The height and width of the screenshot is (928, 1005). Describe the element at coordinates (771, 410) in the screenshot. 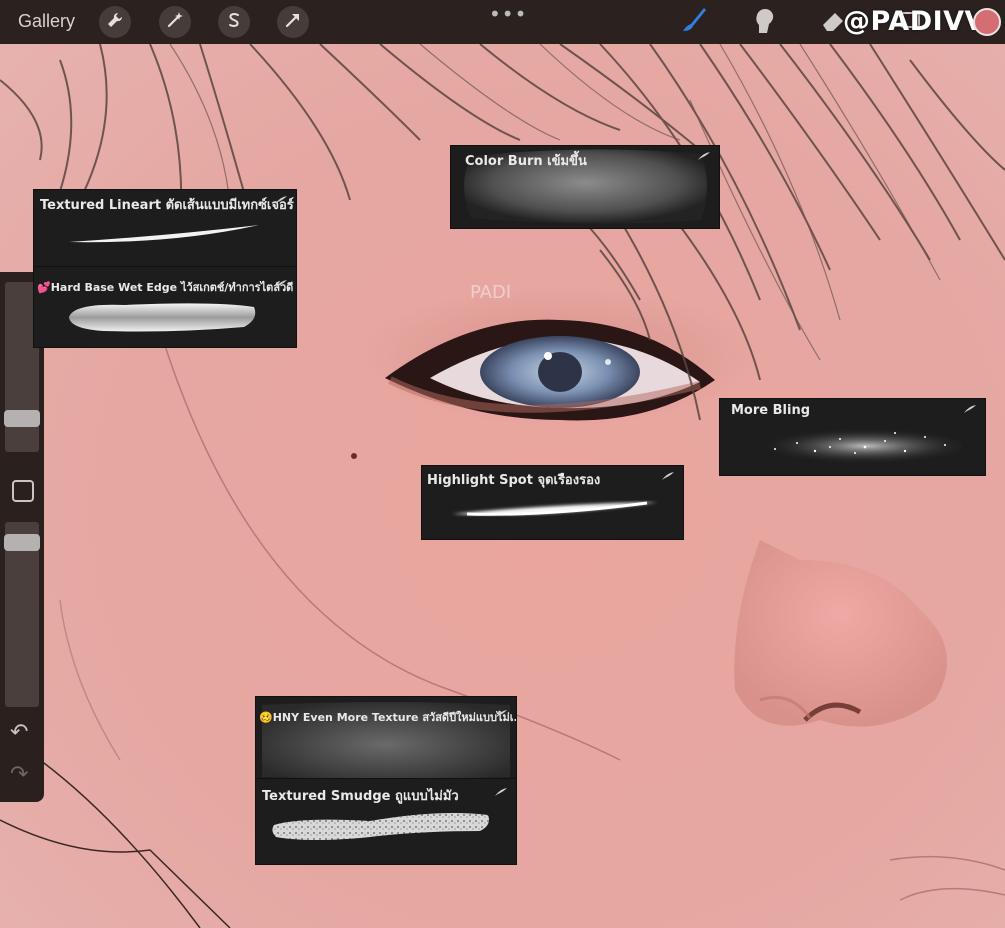

I see `brush-name: More Bling` at that location.